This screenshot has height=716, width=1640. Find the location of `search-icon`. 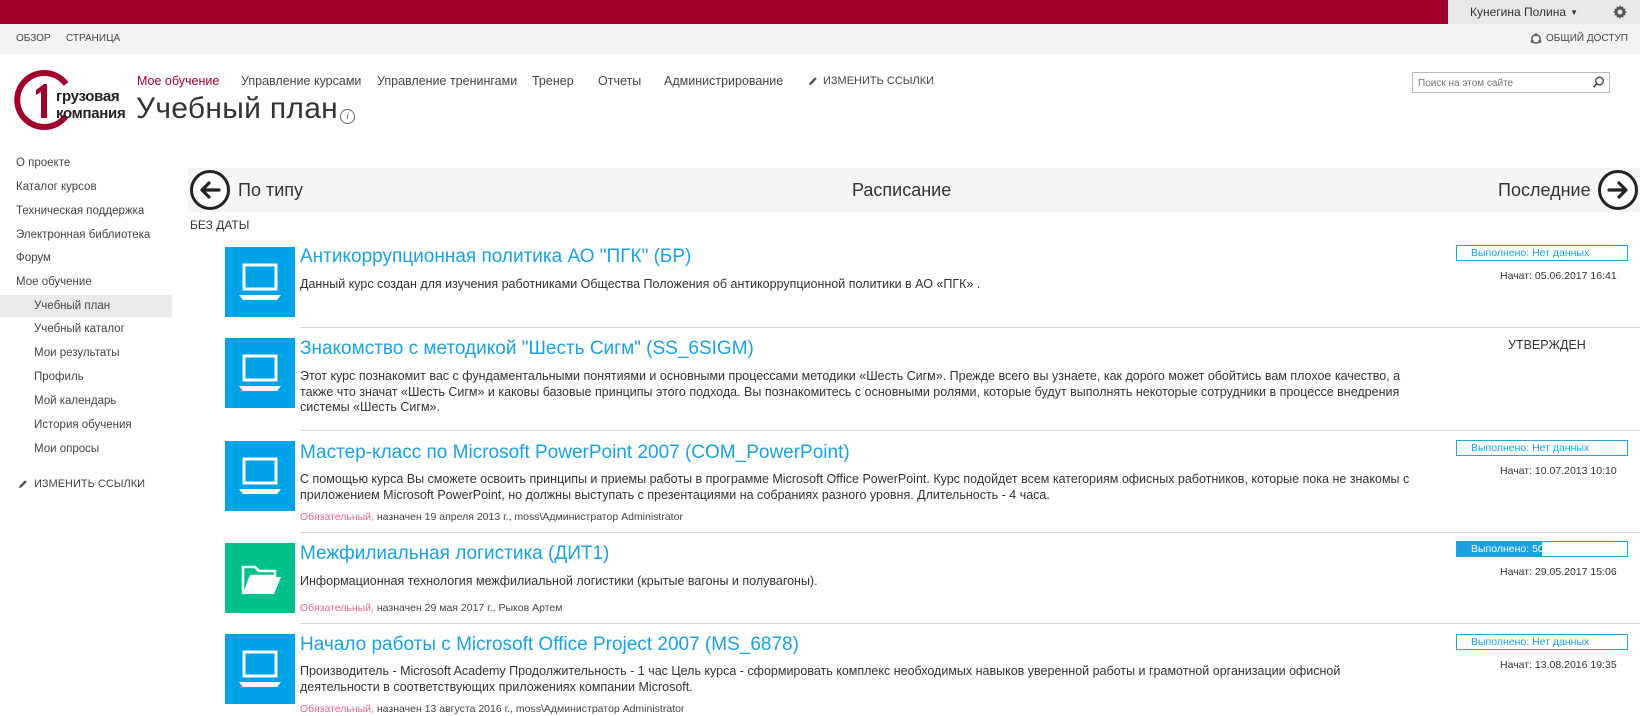

search-icon is located at coordinates (1598, 82).